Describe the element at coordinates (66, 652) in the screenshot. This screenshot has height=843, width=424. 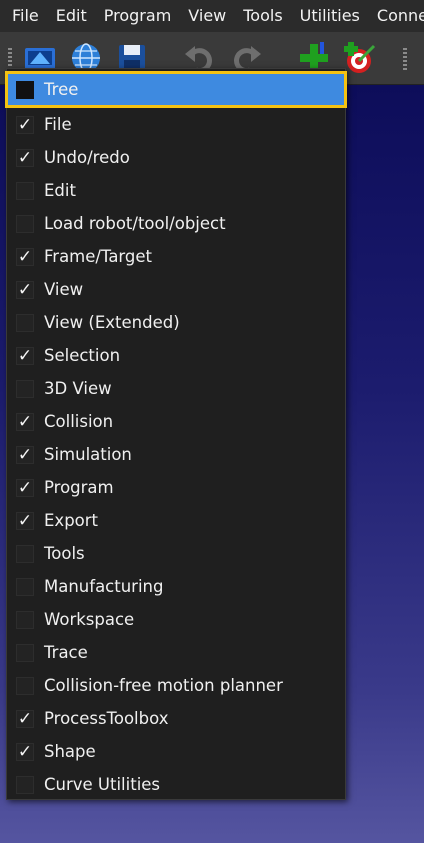
I see `menu-item-label: Trace` at that location.